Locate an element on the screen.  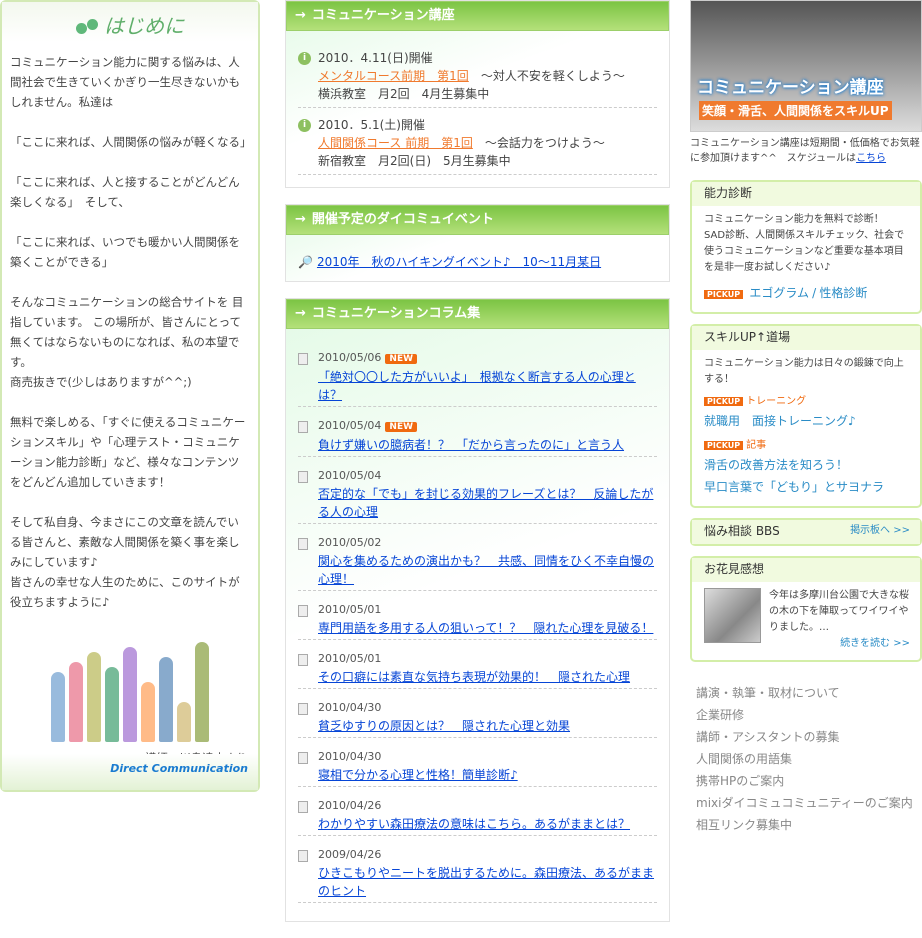
intro-title: はじめに is located at coordinates (130, 22).